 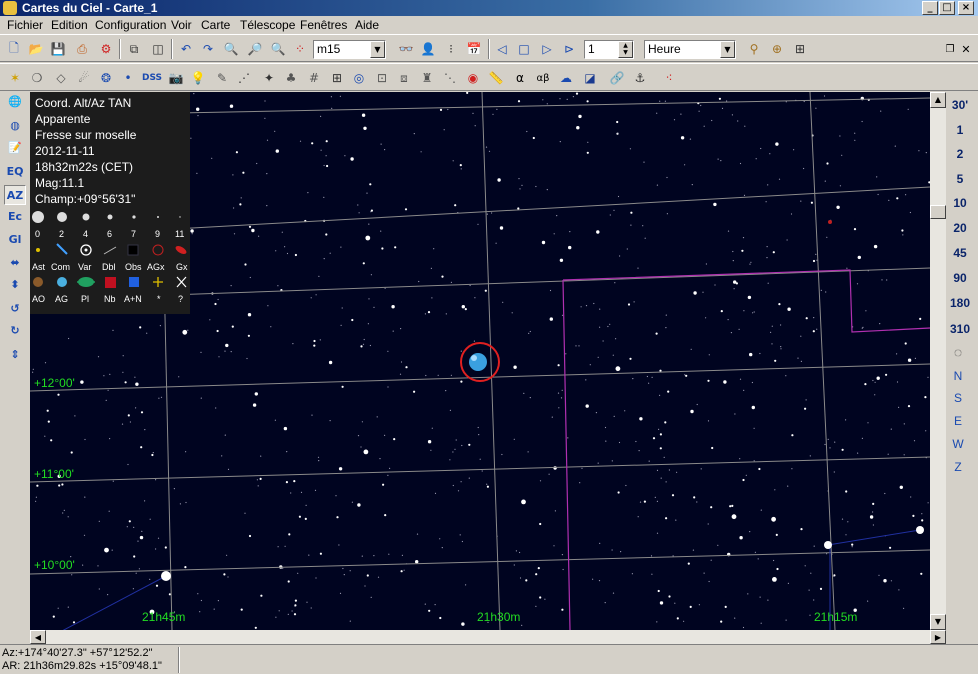 I want to click on galactic-projection-button: Gl, so click(x=15, y=240).